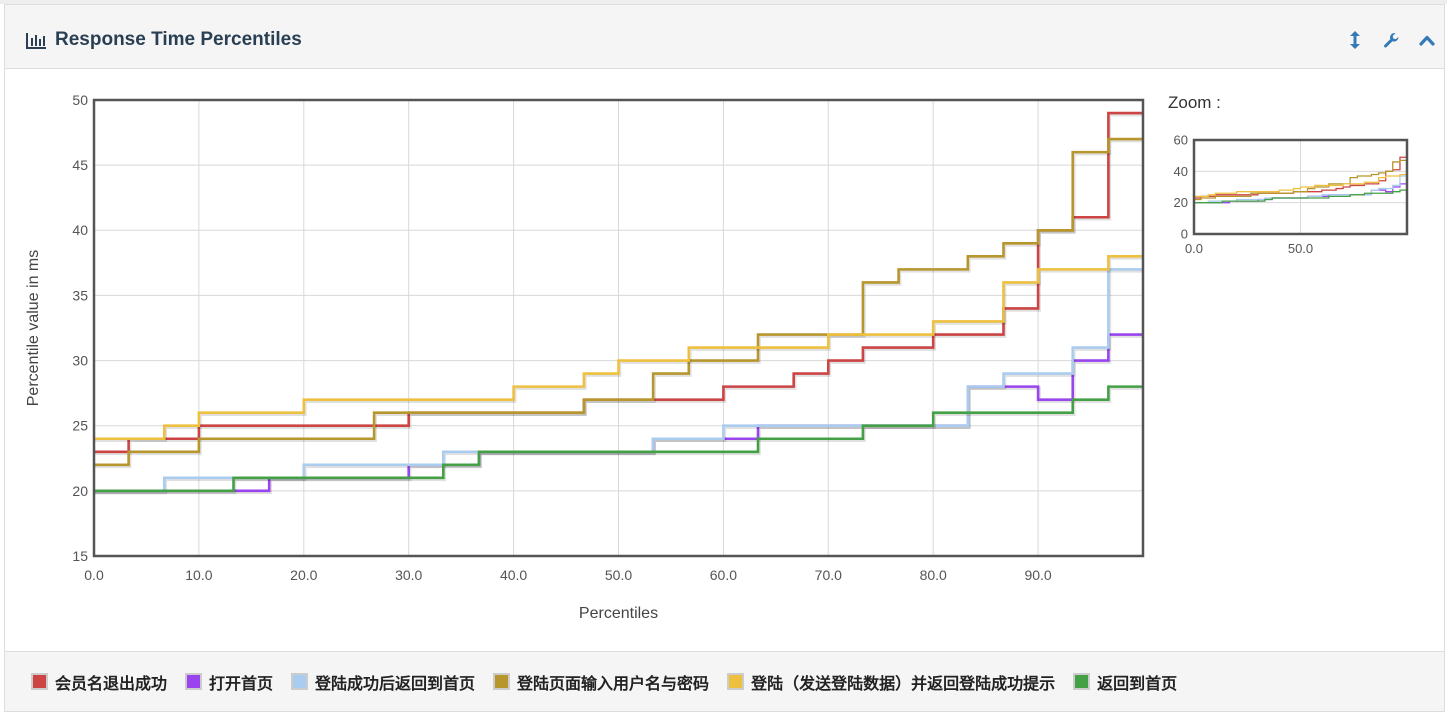  I want to click on zoom-y-tick-label: 0, so click(1184, 234).